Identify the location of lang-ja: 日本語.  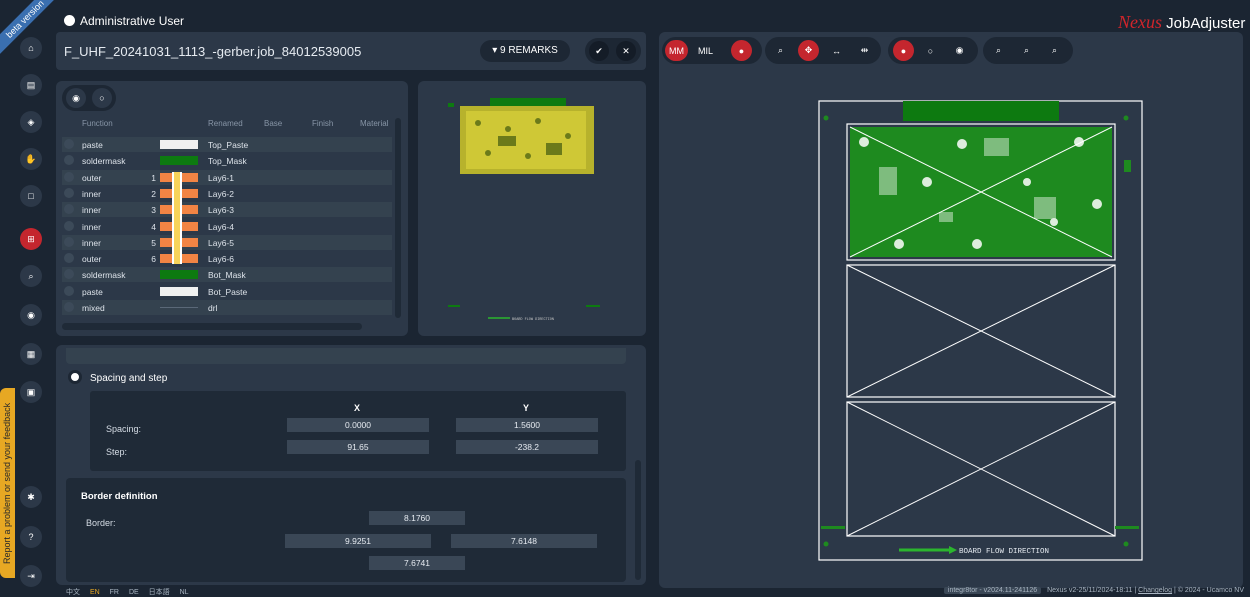
(159, 592).